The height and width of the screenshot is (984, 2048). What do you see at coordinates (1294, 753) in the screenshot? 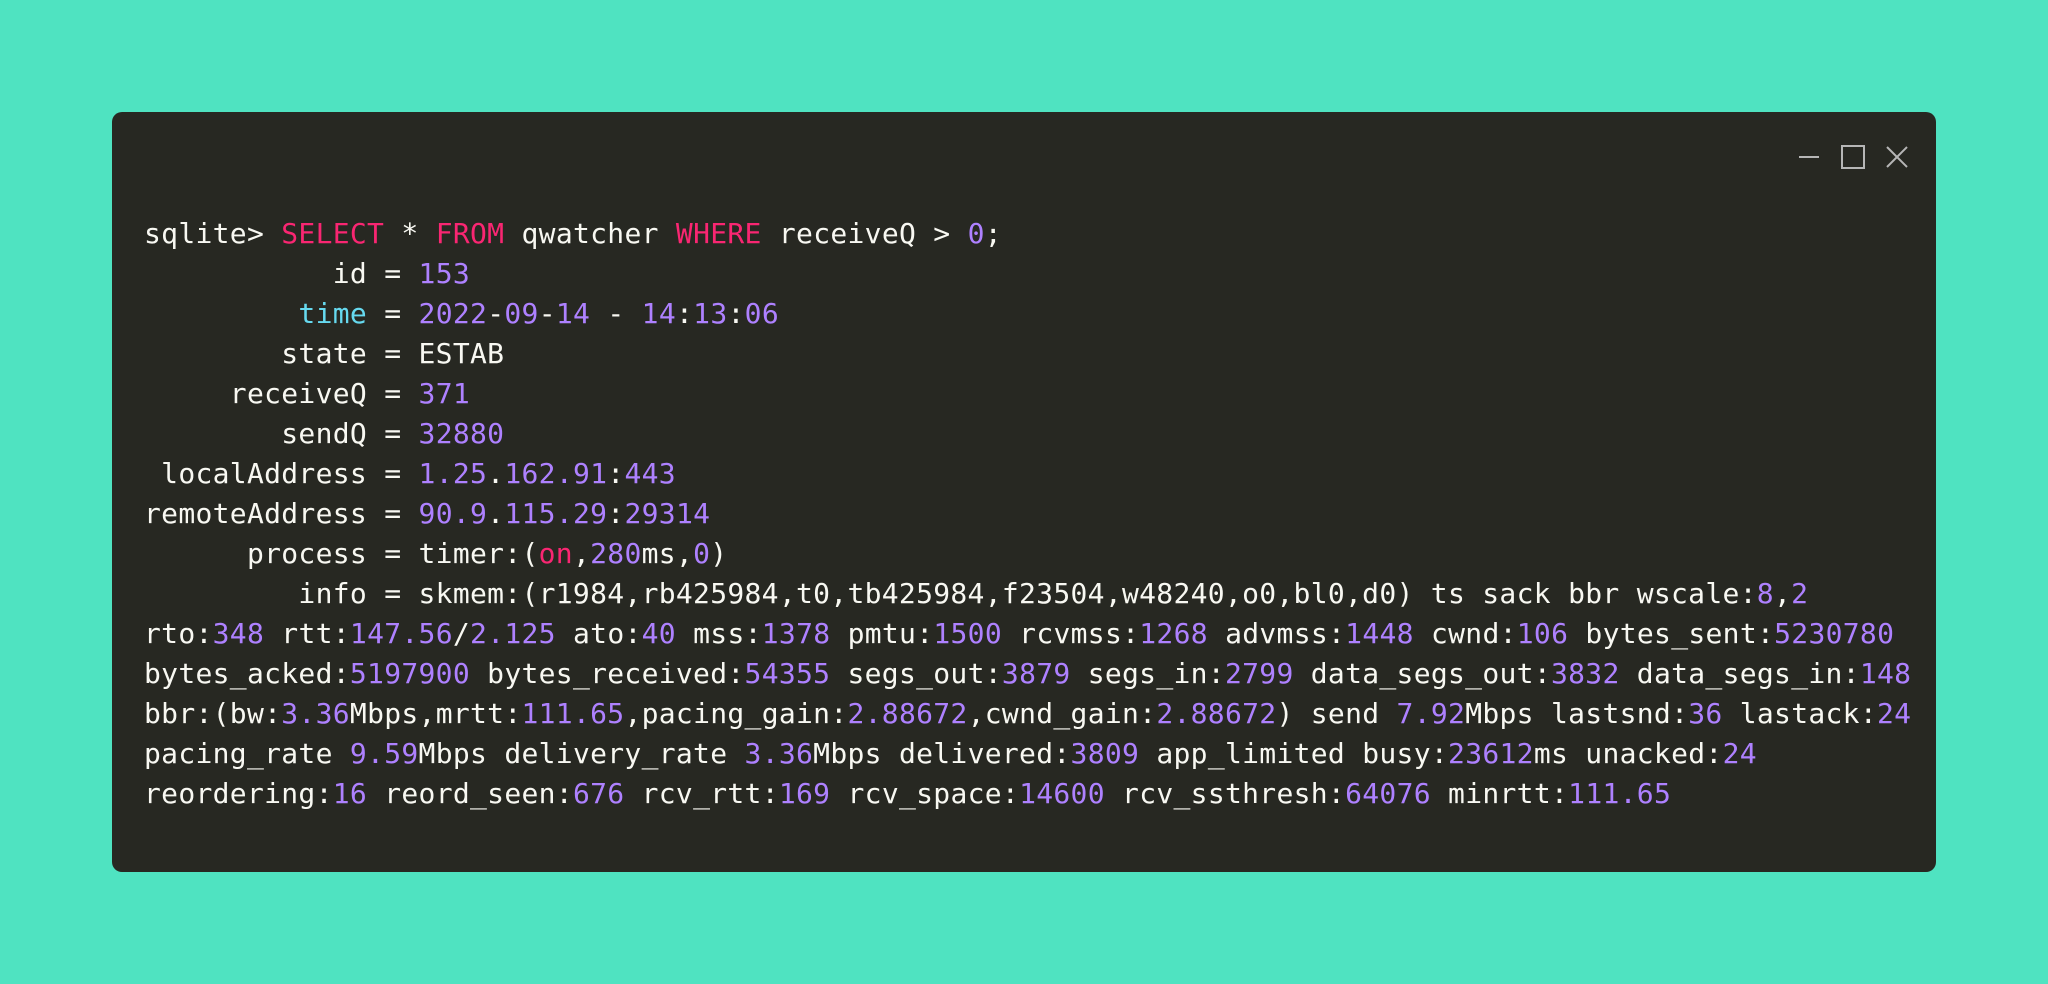
I see `terminal-text: app_limited busy:` at bounding box center [1294, 753].